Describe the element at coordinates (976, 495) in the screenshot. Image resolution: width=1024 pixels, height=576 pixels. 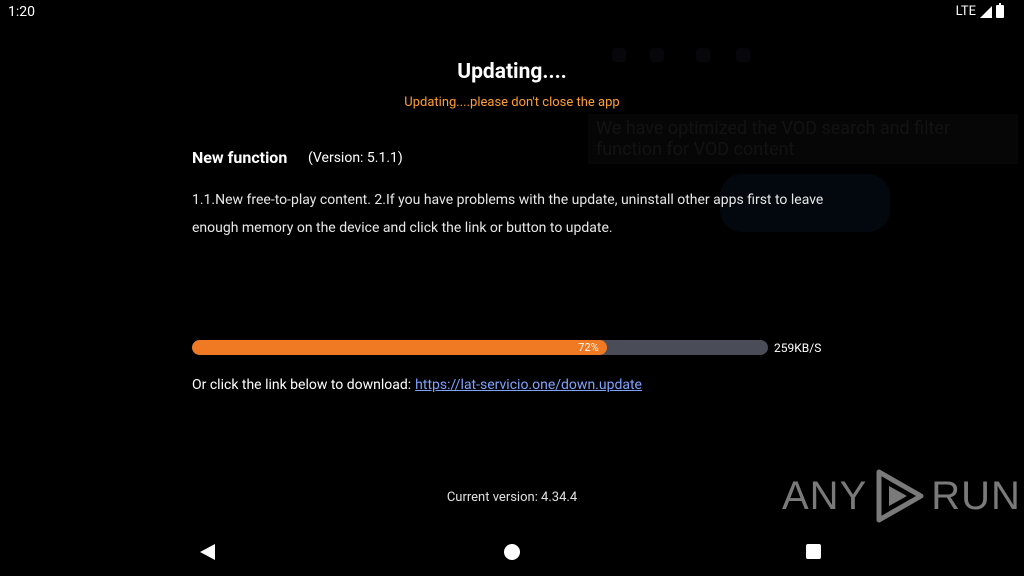
I see `watermark-right: RUN` at that location.